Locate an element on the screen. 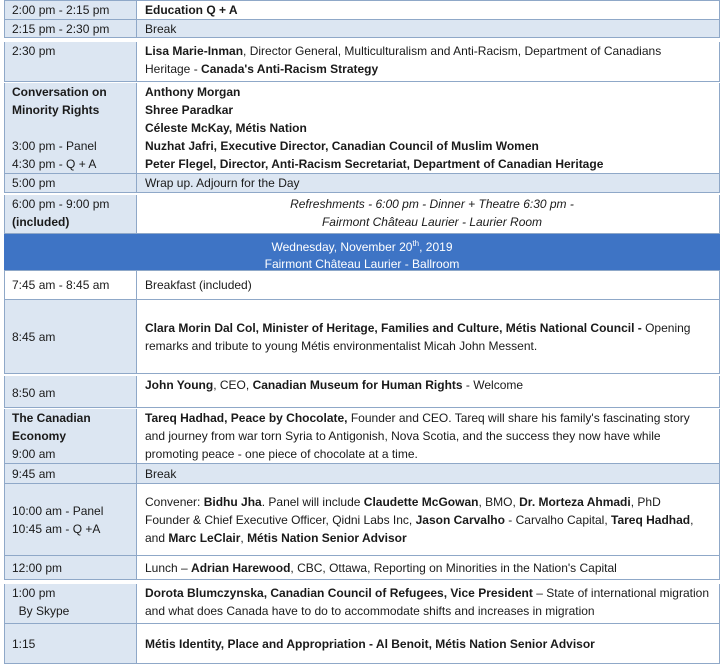 This screenshot has width=720, height=668. text: Convener: is located at coordinates (174, 501).